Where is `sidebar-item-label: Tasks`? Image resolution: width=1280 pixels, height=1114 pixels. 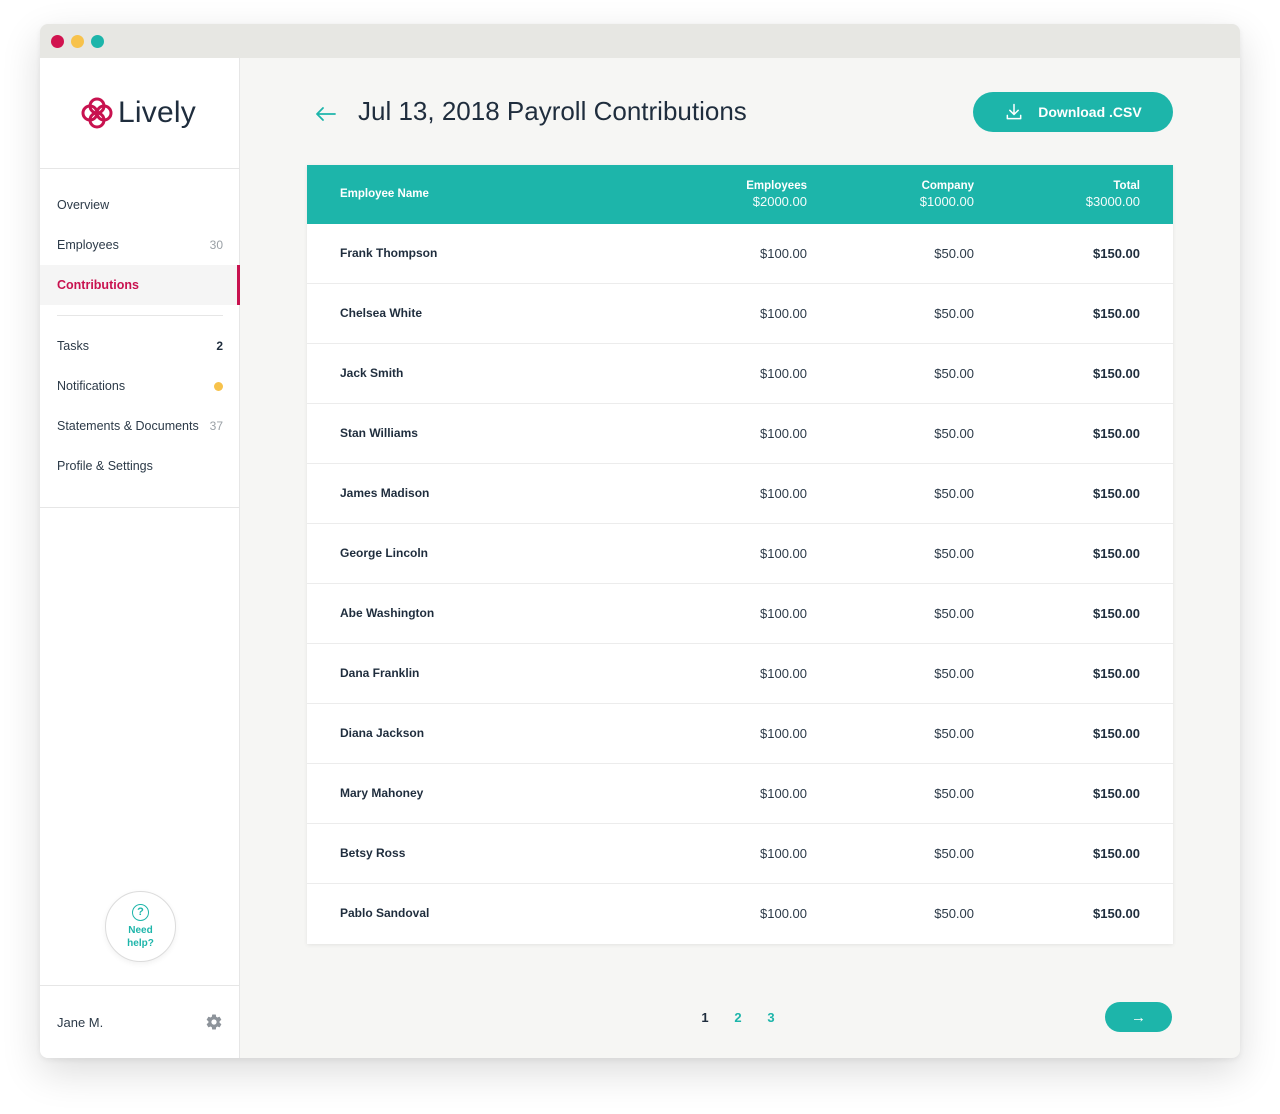
sidebar-item-label: Tasks is located at coordinates (73, 346).